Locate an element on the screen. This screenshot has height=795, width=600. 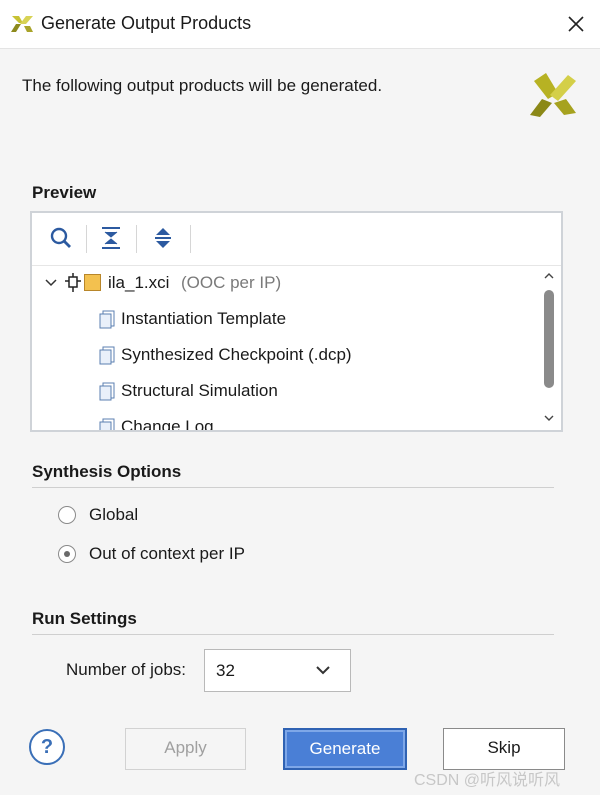
window-title: Generate Output Products is located at coordinates (146, 23).